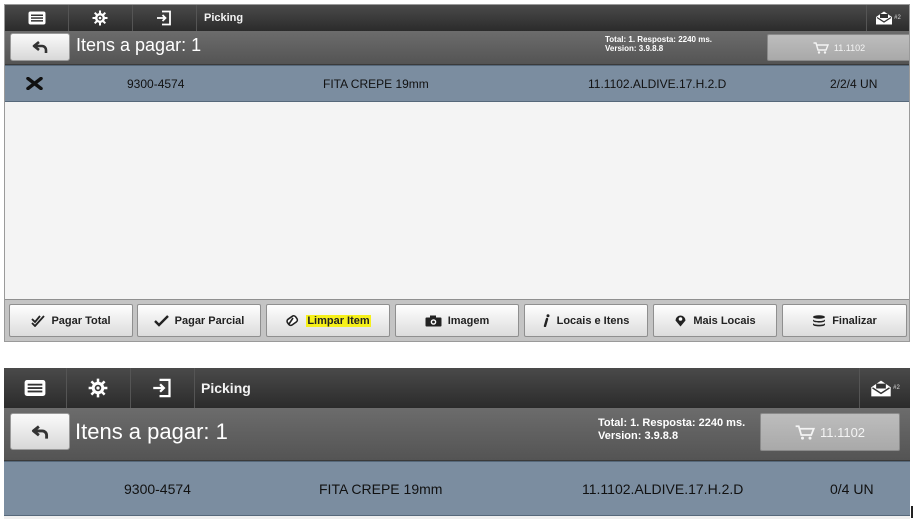 The image size is (913, 519). Describe the element at coordinates (81, 320) in the screenshot. I see `pagar-total-label: Pagar Total` at that location.